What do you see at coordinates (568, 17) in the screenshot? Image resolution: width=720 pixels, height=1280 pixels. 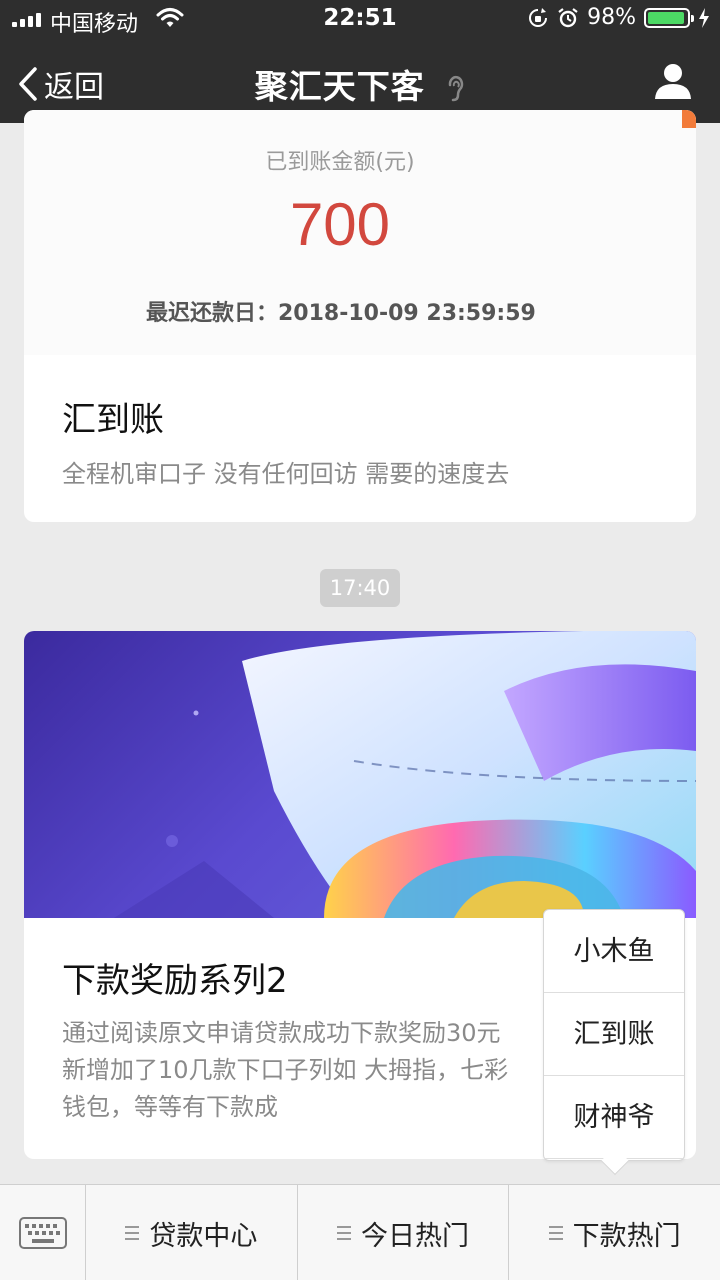 I see `alarm-icon` at bounding box center [568, 17].